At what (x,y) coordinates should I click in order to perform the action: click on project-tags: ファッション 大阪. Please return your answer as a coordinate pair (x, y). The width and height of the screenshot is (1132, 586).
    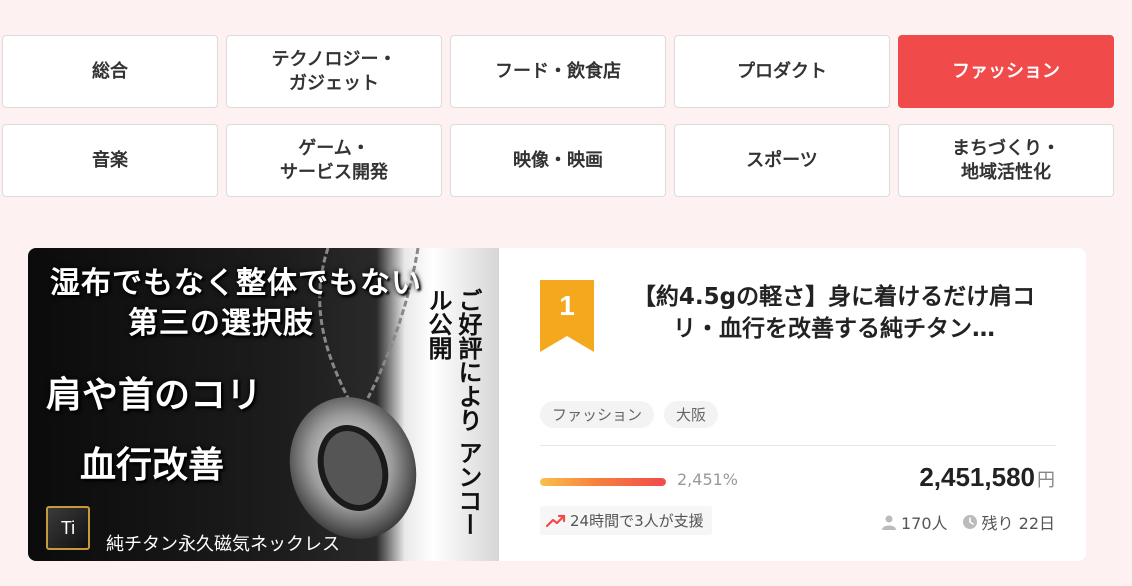
    Looking at the image, I should click on (629, 414).